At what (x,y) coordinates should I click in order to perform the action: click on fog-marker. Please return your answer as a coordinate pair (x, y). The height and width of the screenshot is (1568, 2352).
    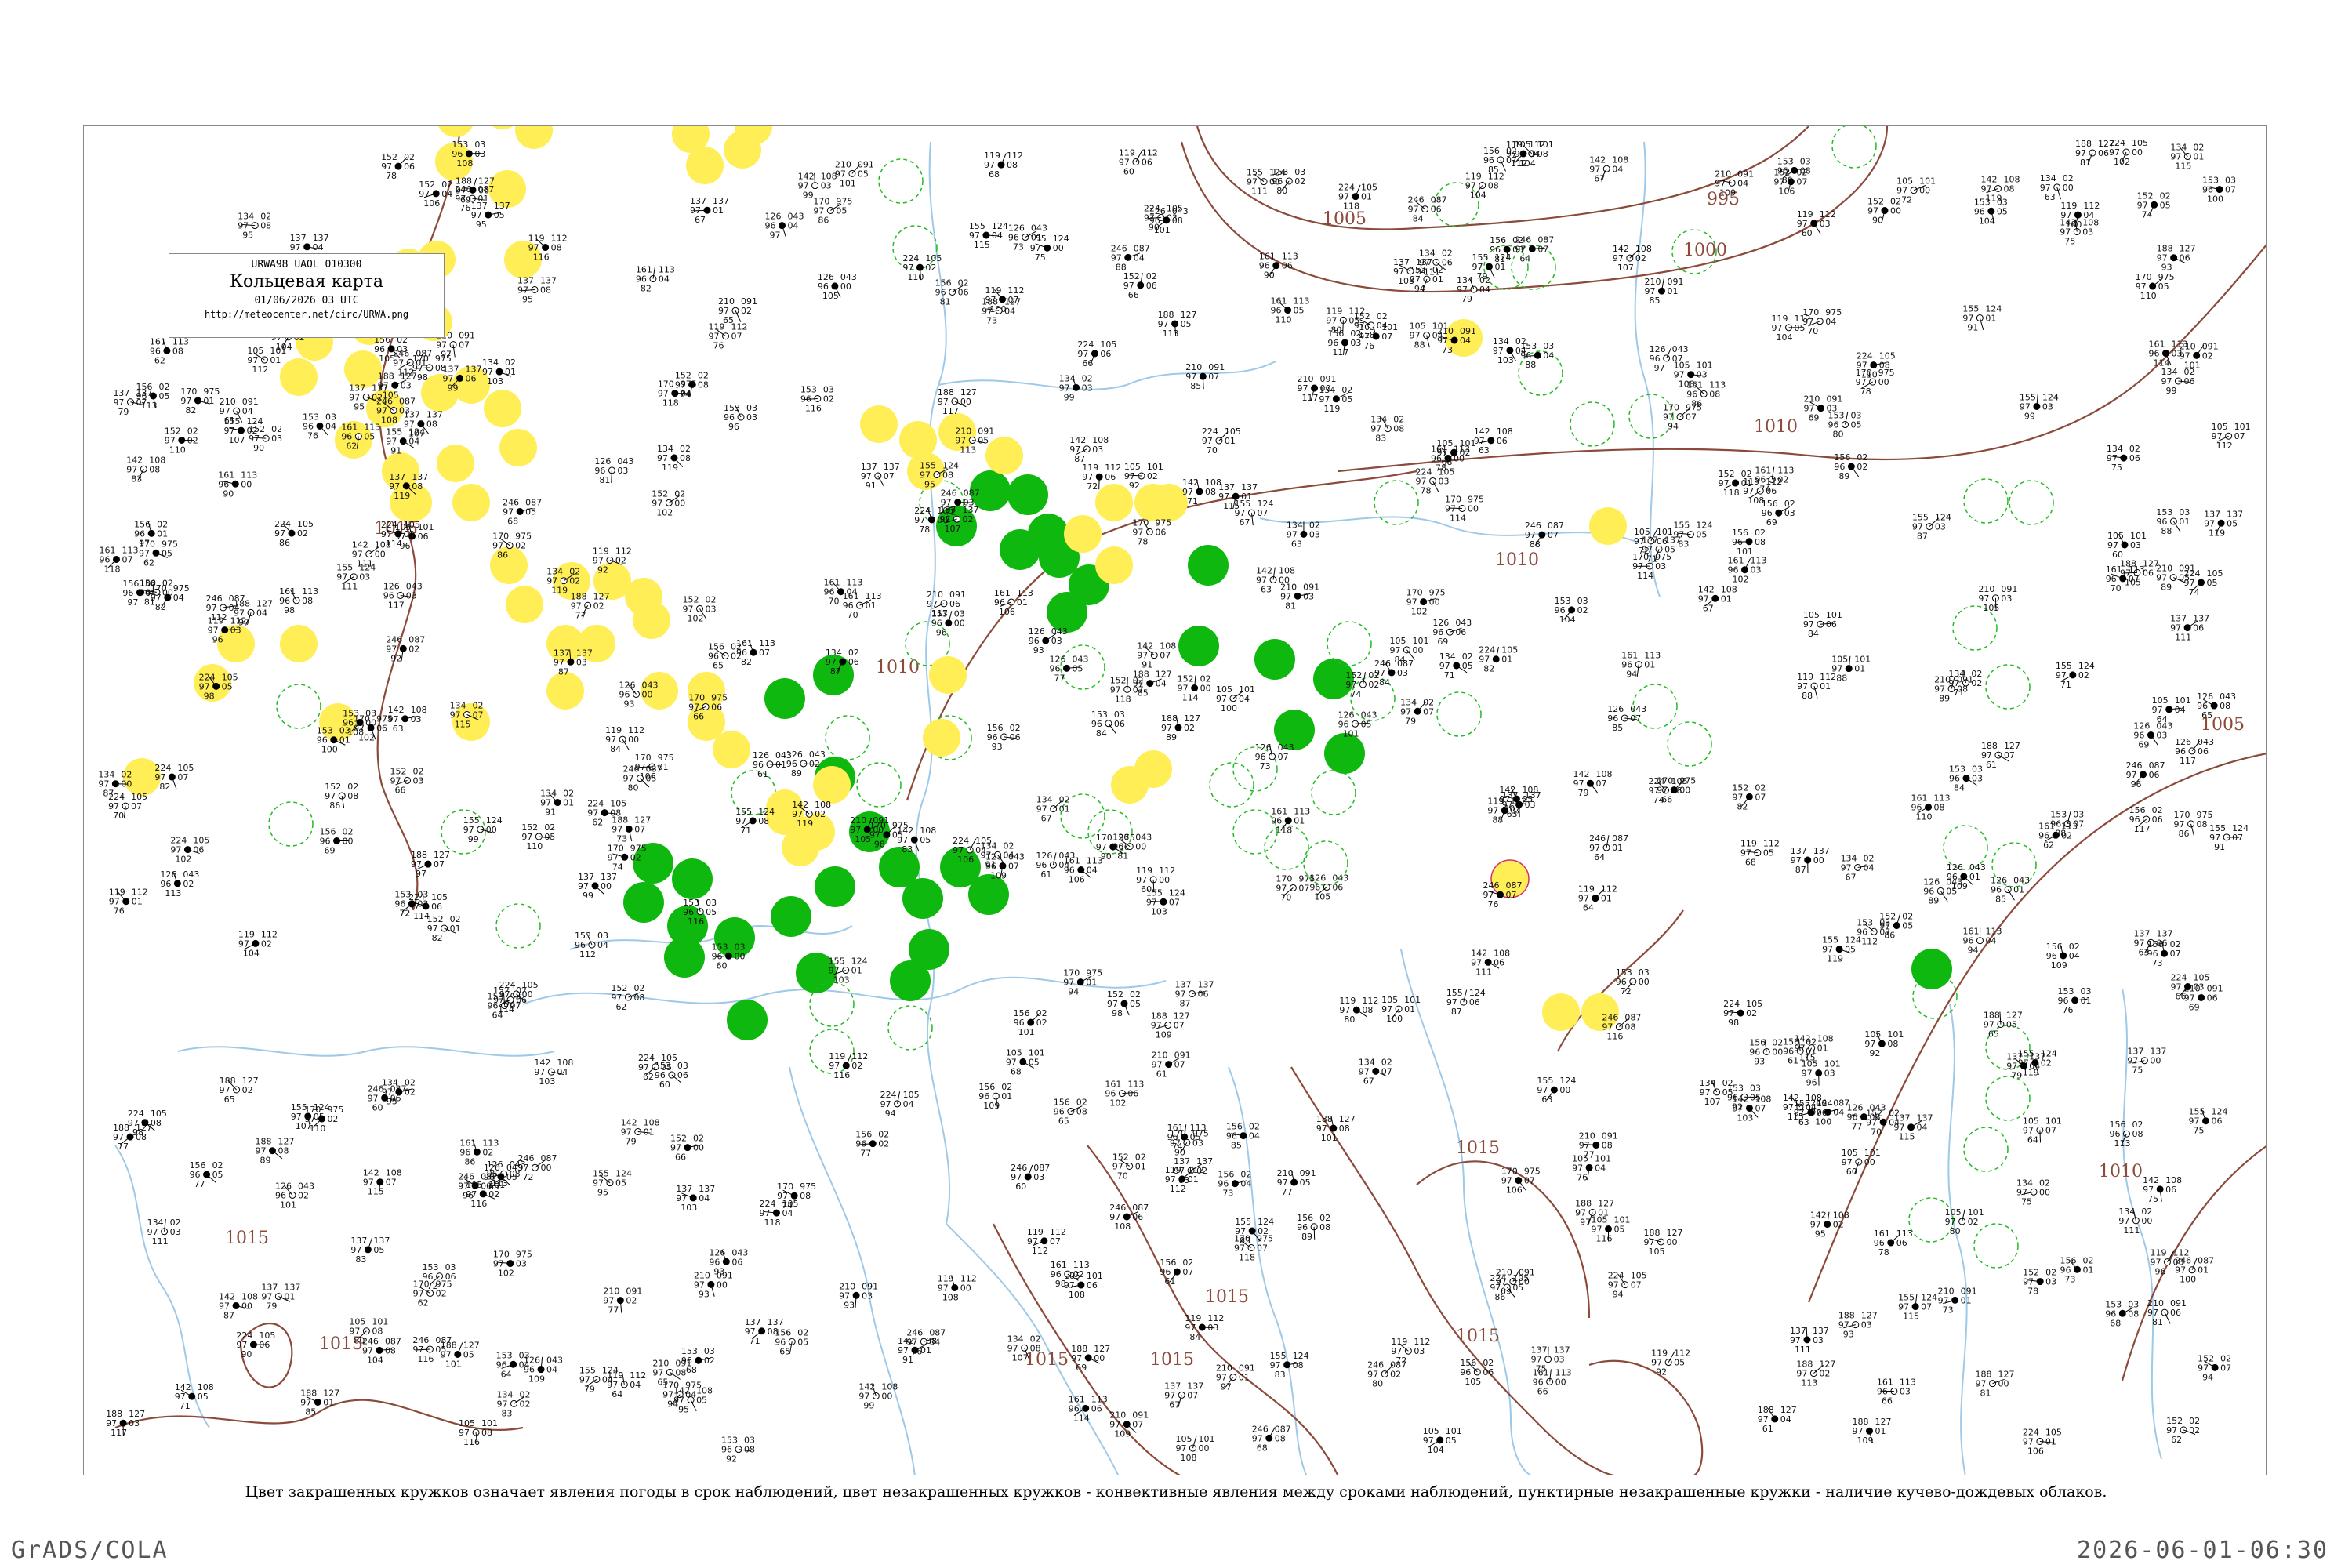
    Looking at the image, I should click on (731, 749).